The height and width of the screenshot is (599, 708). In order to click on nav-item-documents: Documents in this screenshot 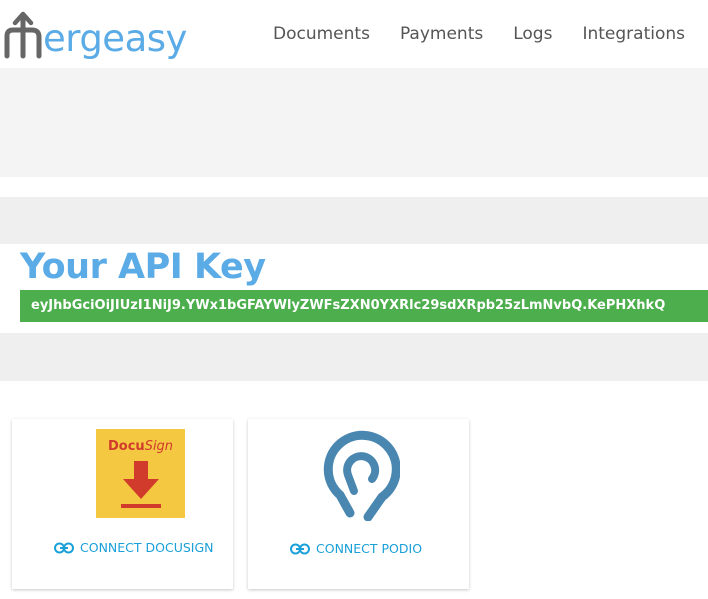, I will do `click(321, 34)`.